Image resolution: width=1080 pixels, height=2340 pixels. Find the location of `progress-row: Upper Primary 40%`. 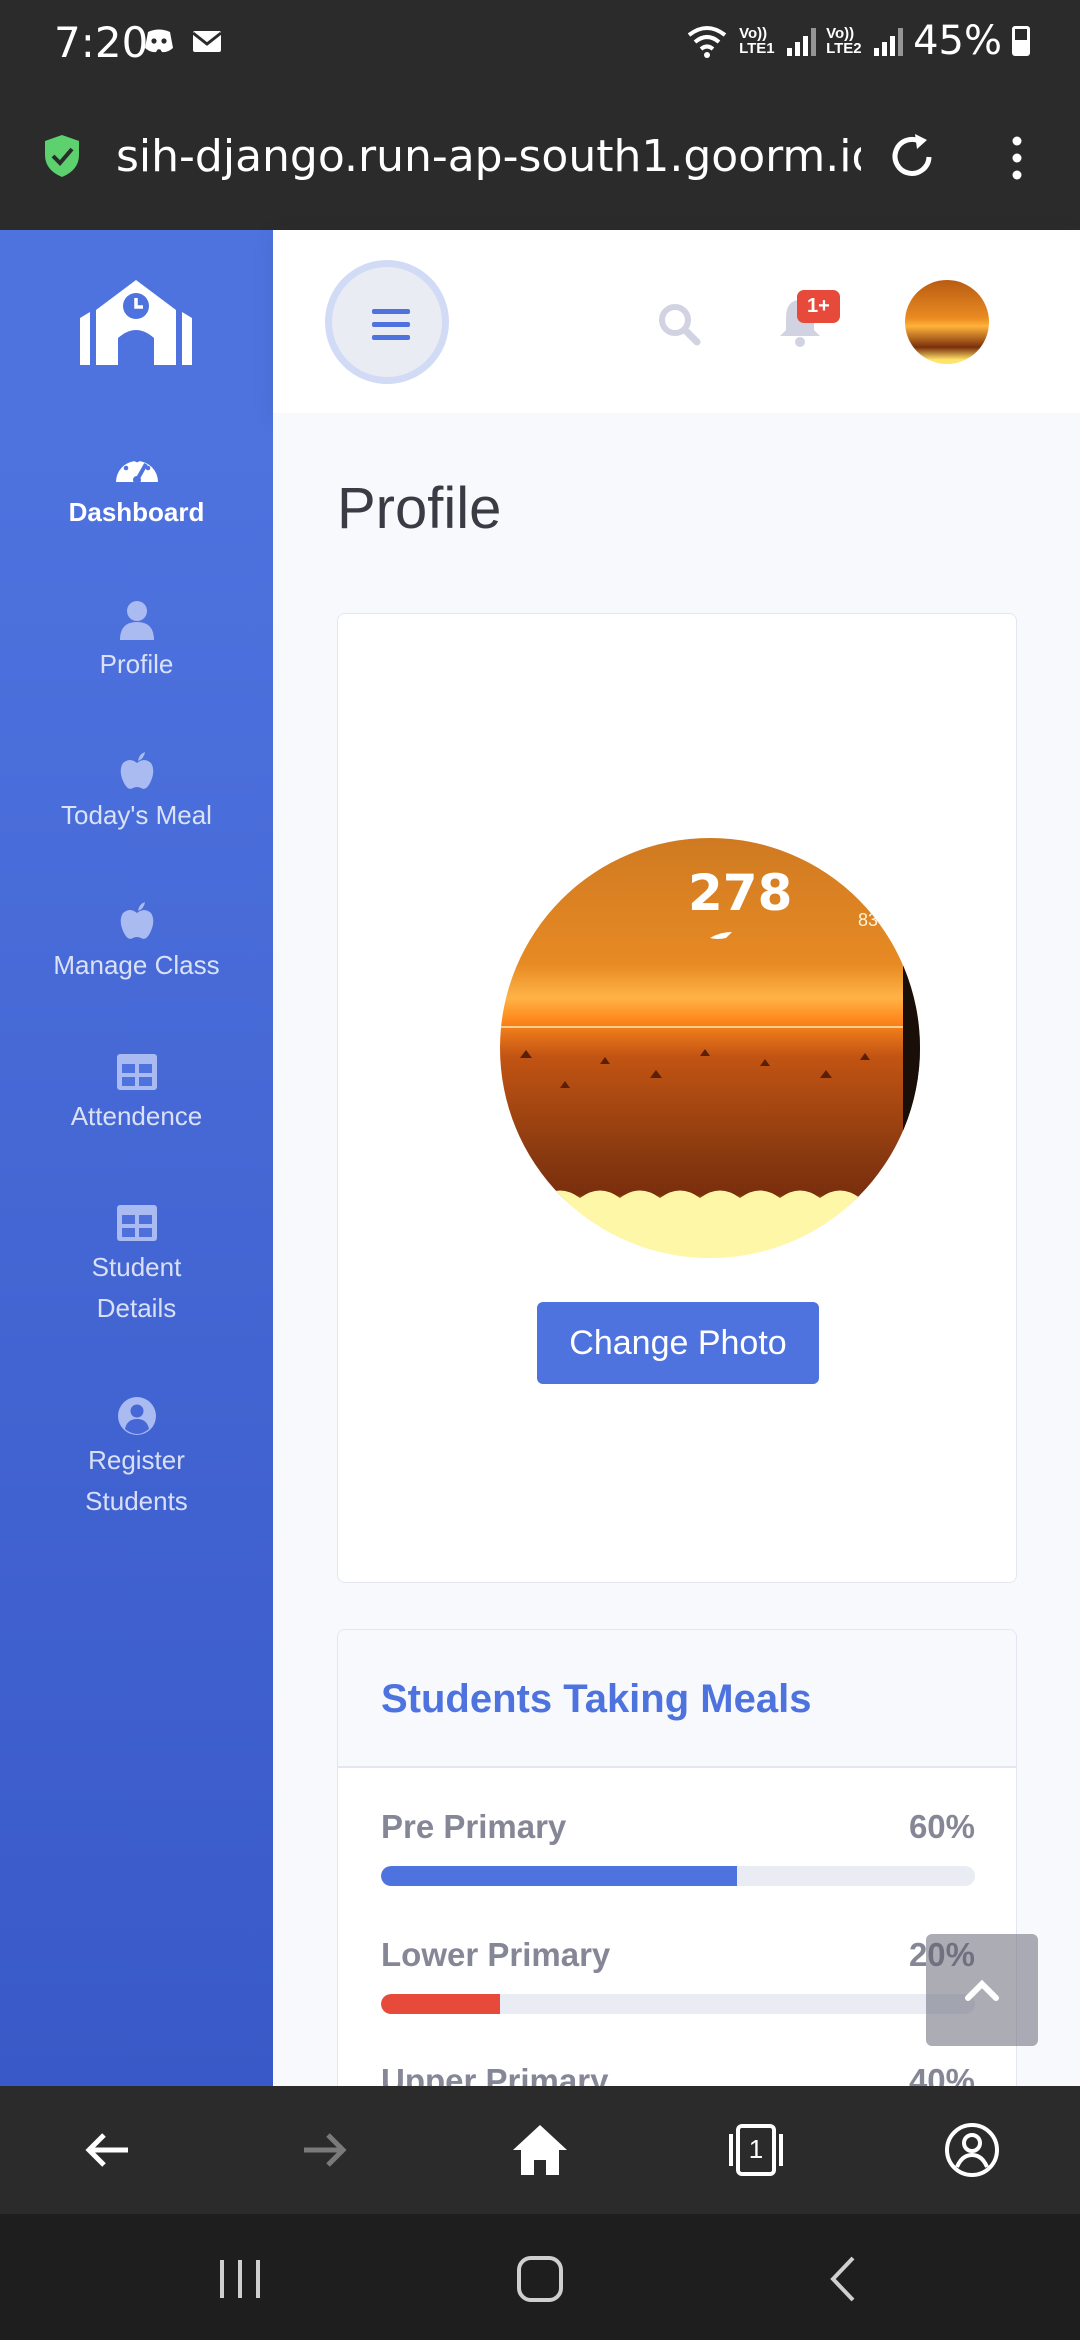

progress-row: Upper Primary 40% is located at coordinates (678, 2074).